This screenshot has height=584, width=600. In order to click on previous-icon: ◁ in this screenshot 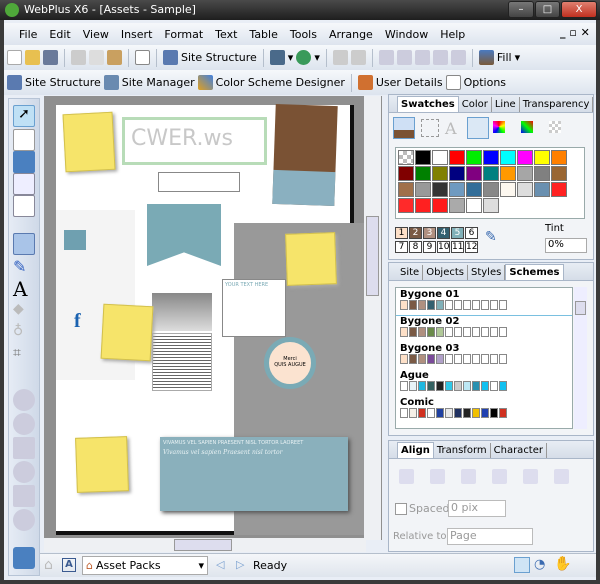, I will do `click(220, 564)`.